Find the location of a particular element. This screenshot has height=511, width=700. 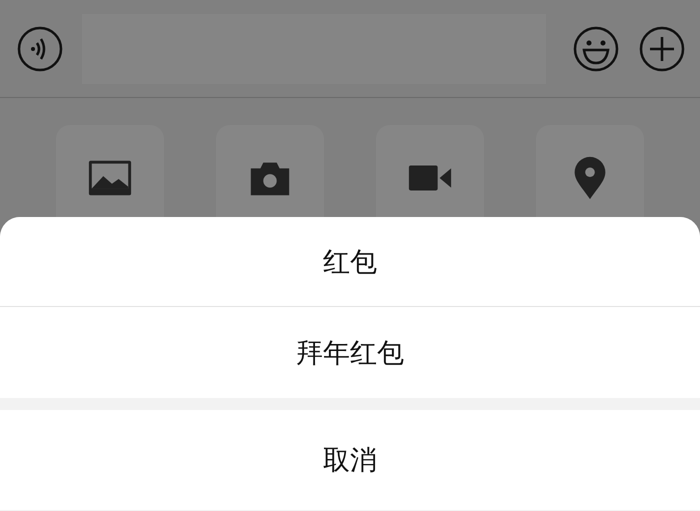

add-icon is located at coordinates (662, 48).